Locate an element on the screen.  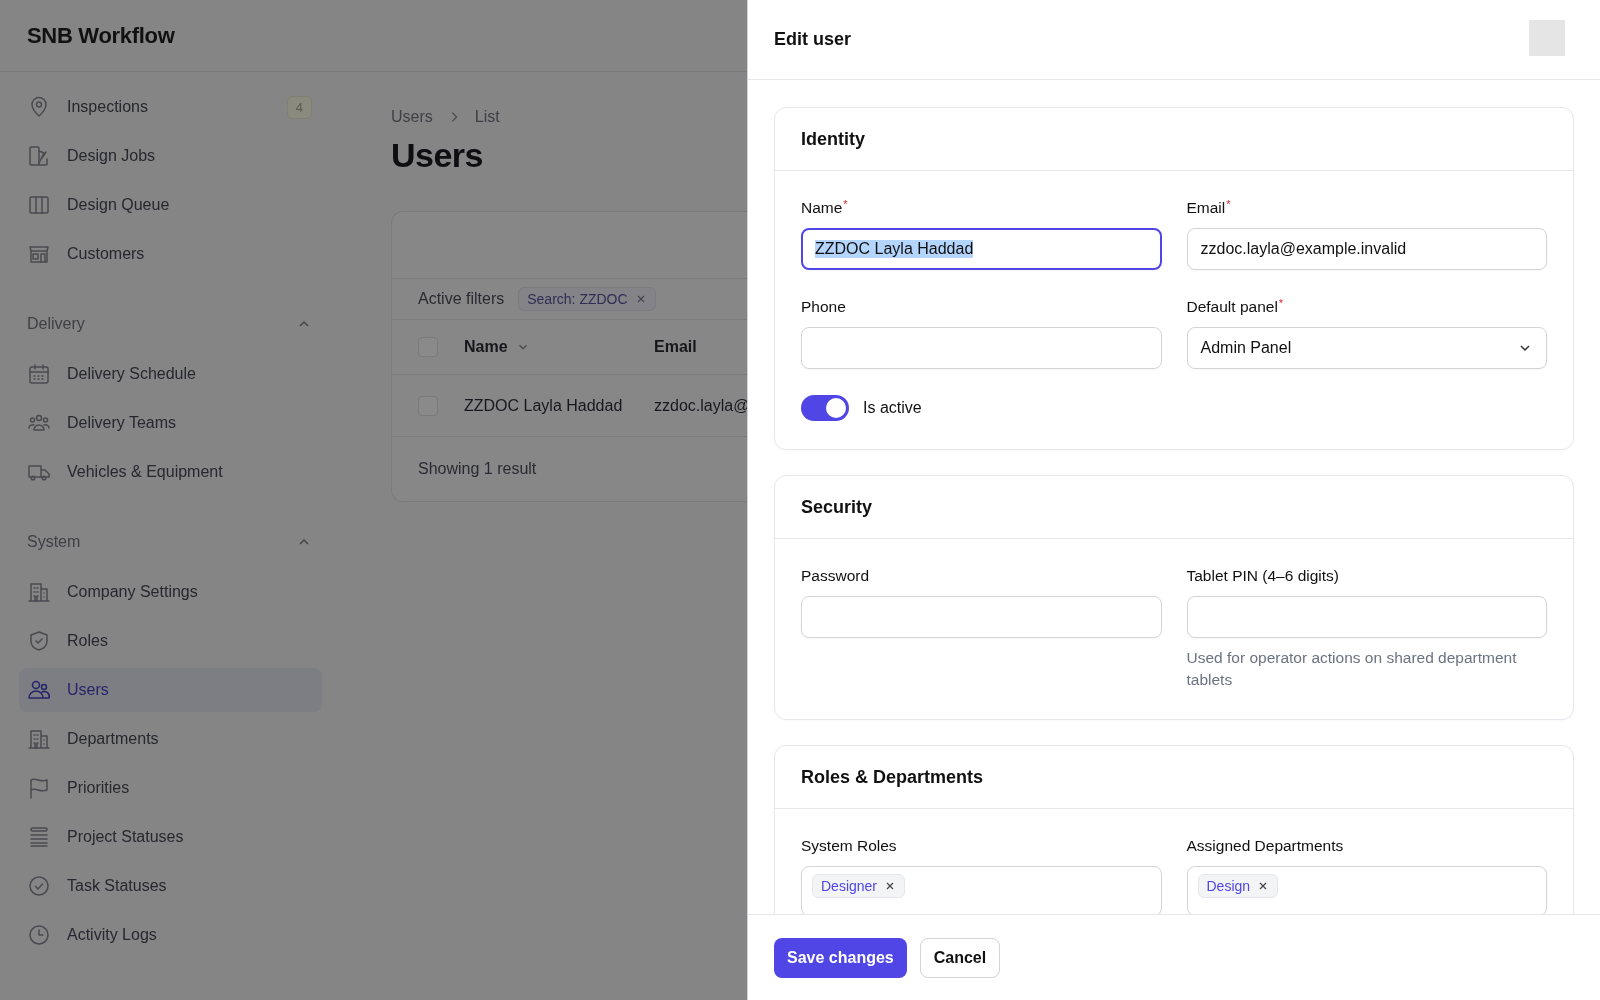
document-pencil-icon is located at coordinates (39, 156).